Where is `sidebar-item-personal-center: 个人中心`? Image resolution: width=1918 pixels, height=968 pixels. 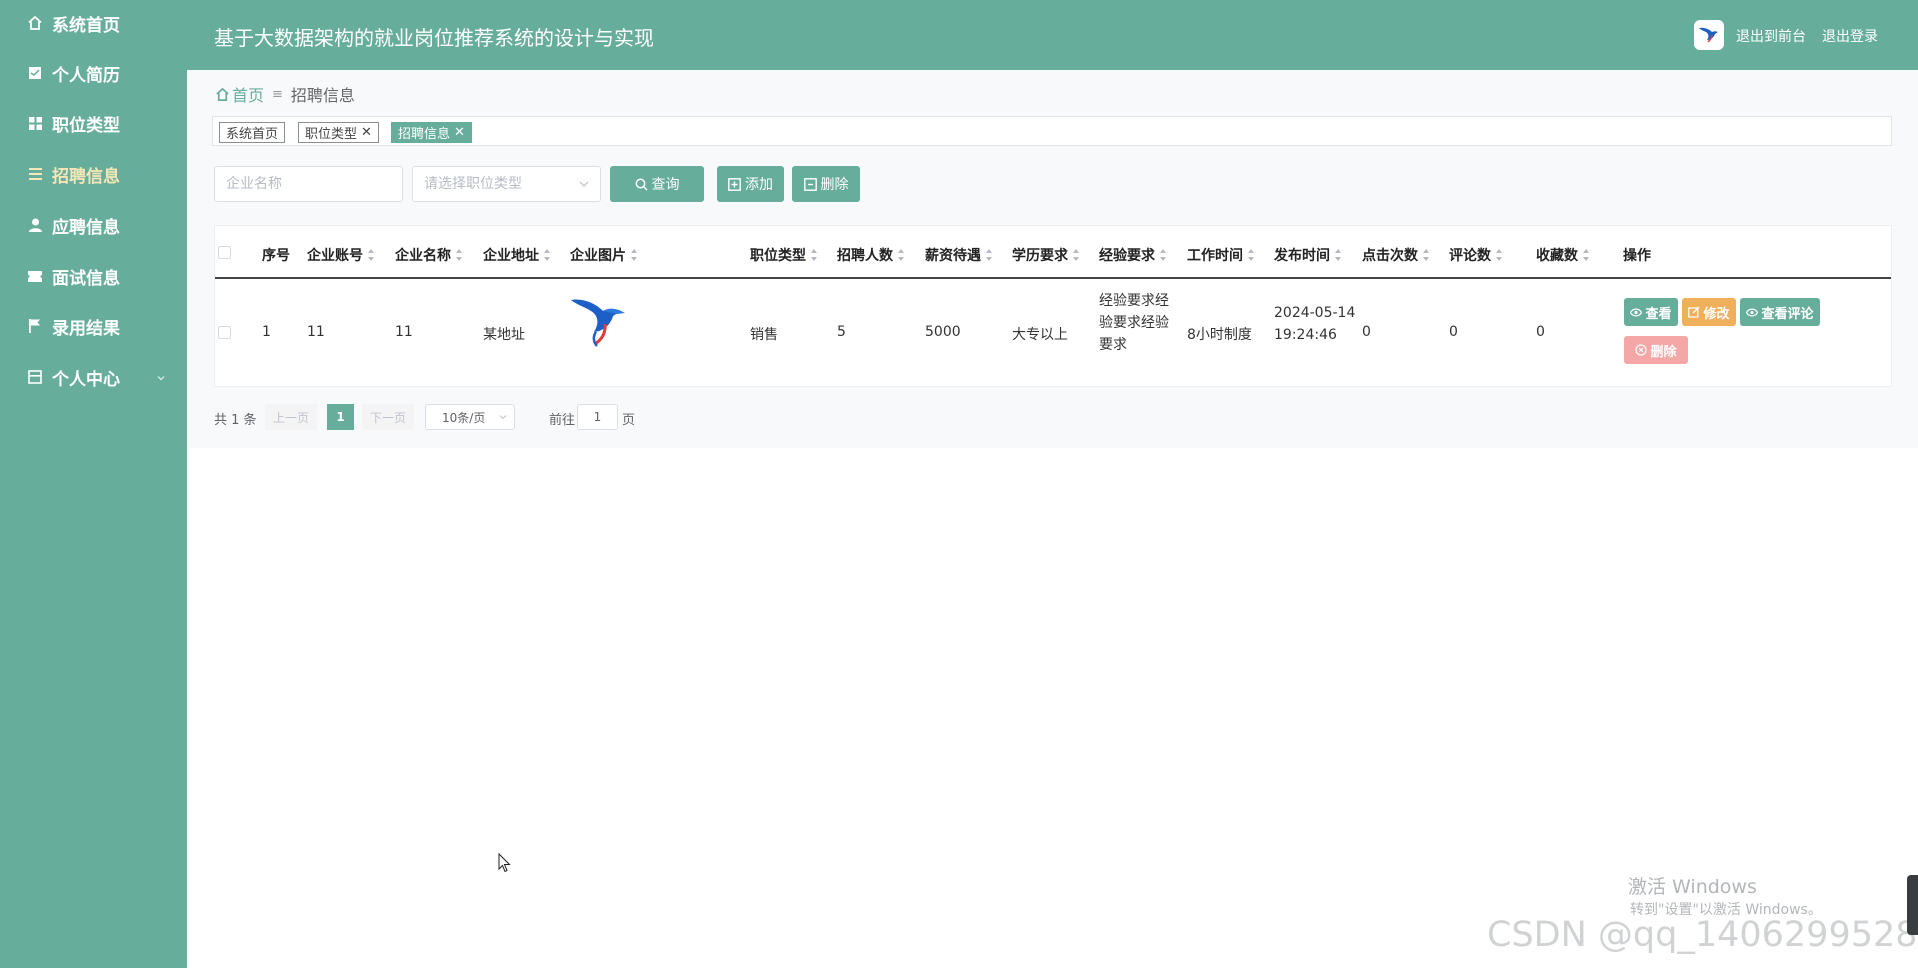 sidebar-item-personal-center: 个人中心 is located at coordinates (93, 377).